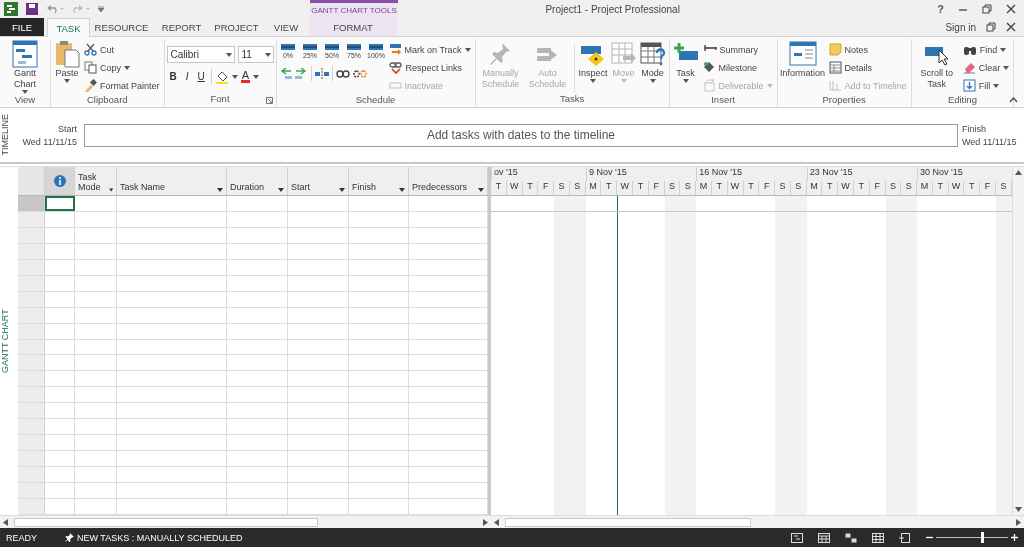 The image size is (1024, 547). Describe the element at coordinates (269, 100) in the screenshot. I see `dialog-launcher-icon` at that location.